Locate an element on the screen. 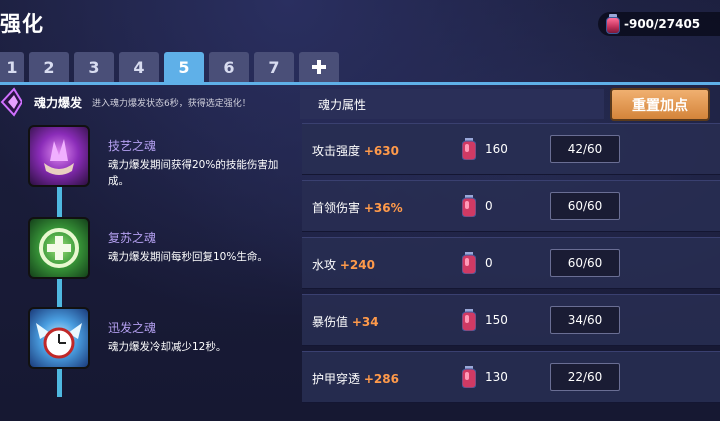  burst-header: 魂力爆发 进入魂力爆发状态6秒，获得选定强化！ is located at coordinates (148, 102).